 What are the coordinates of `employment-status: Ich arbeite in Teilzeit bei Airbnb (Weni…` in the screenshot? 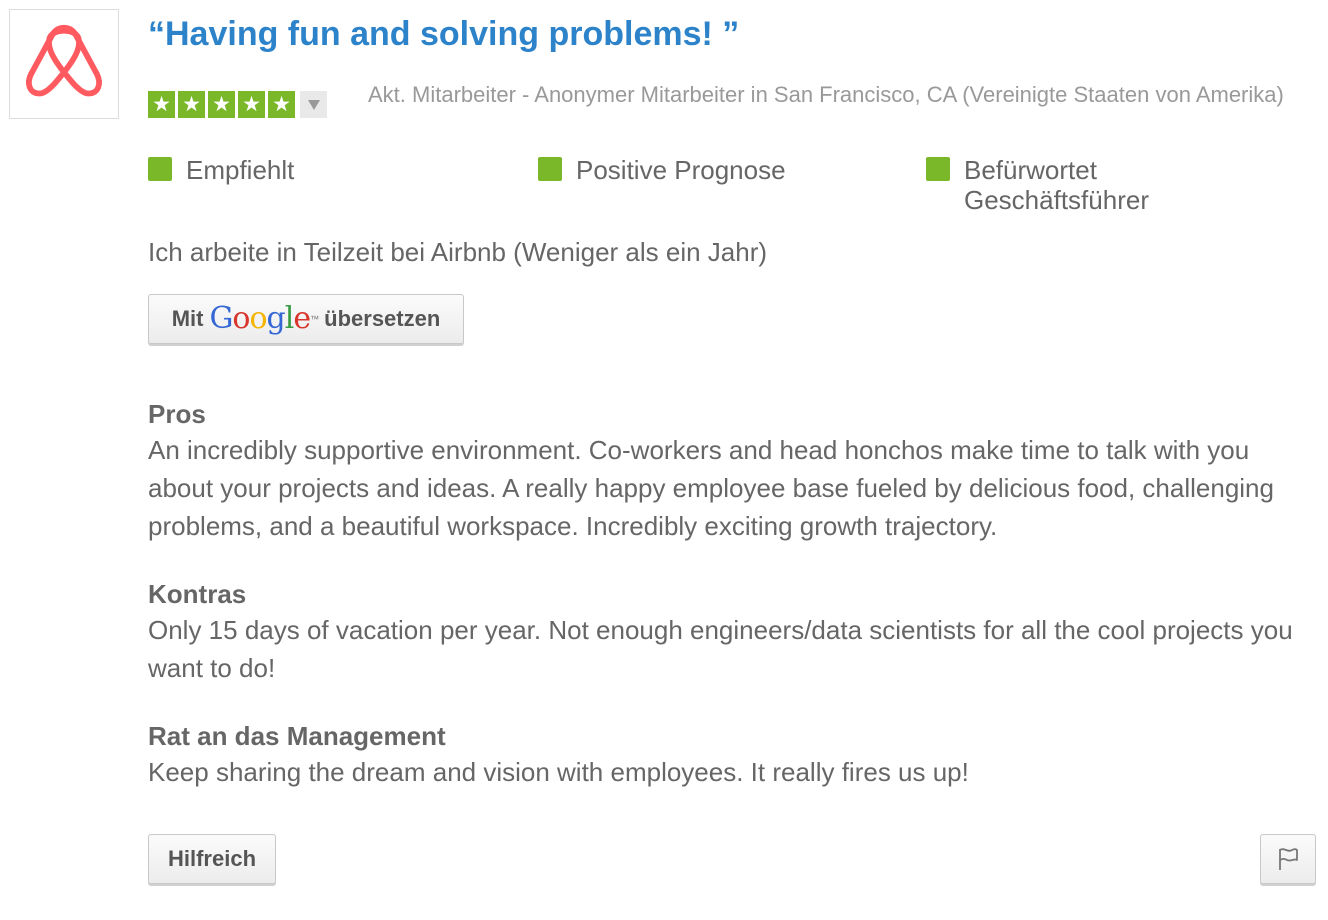 It's located at (458, 252).